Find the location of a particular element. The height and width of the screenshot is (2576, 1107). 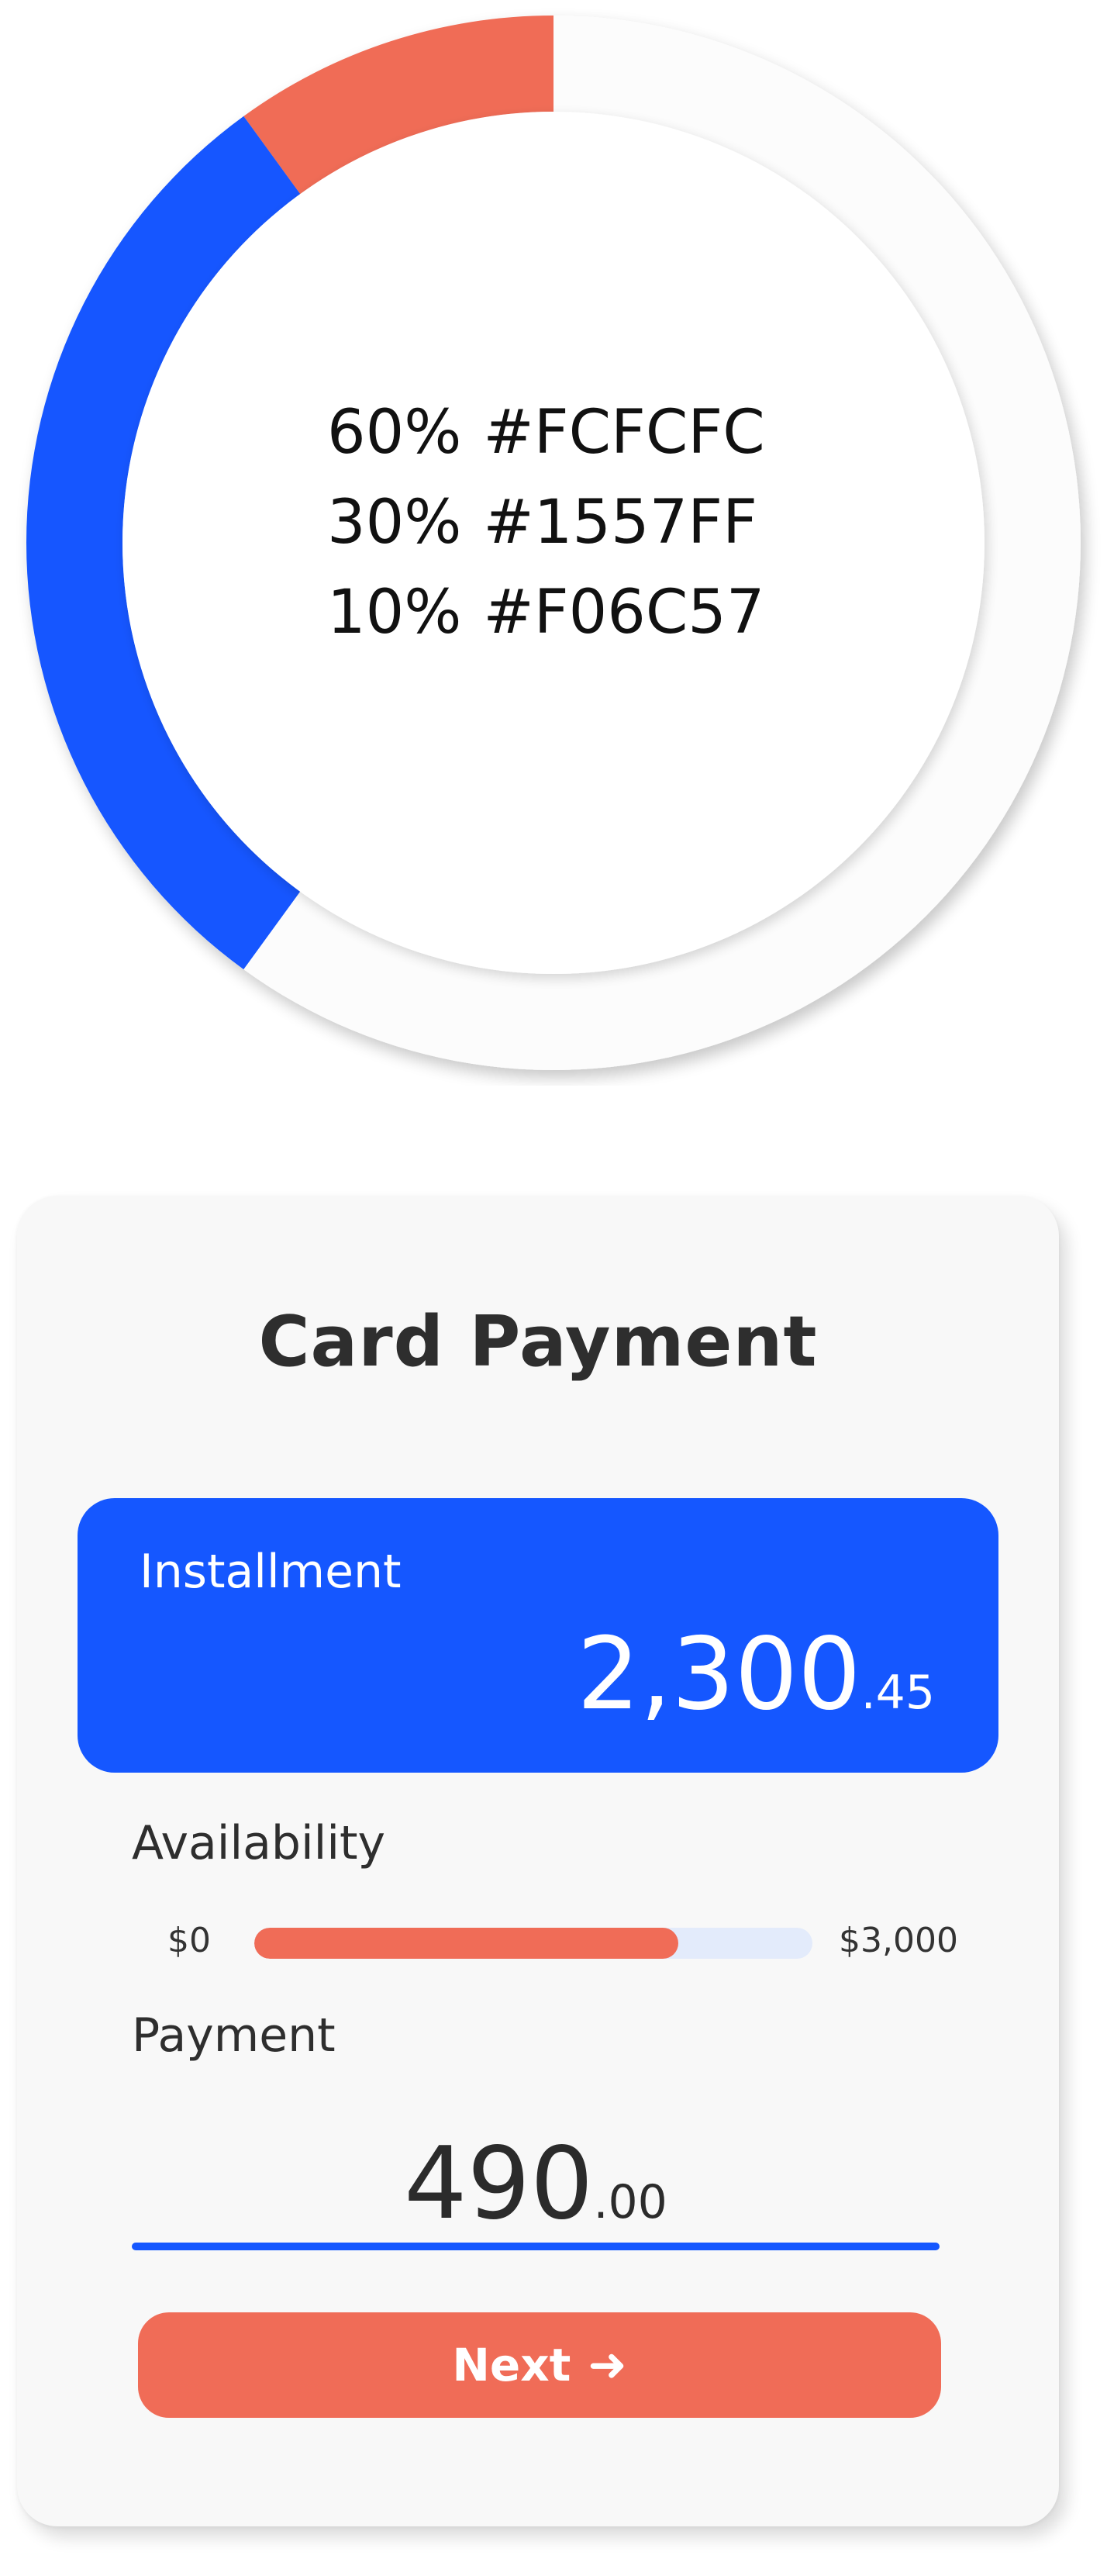

legend-percent: 10% is located at coordinates (394, 612).